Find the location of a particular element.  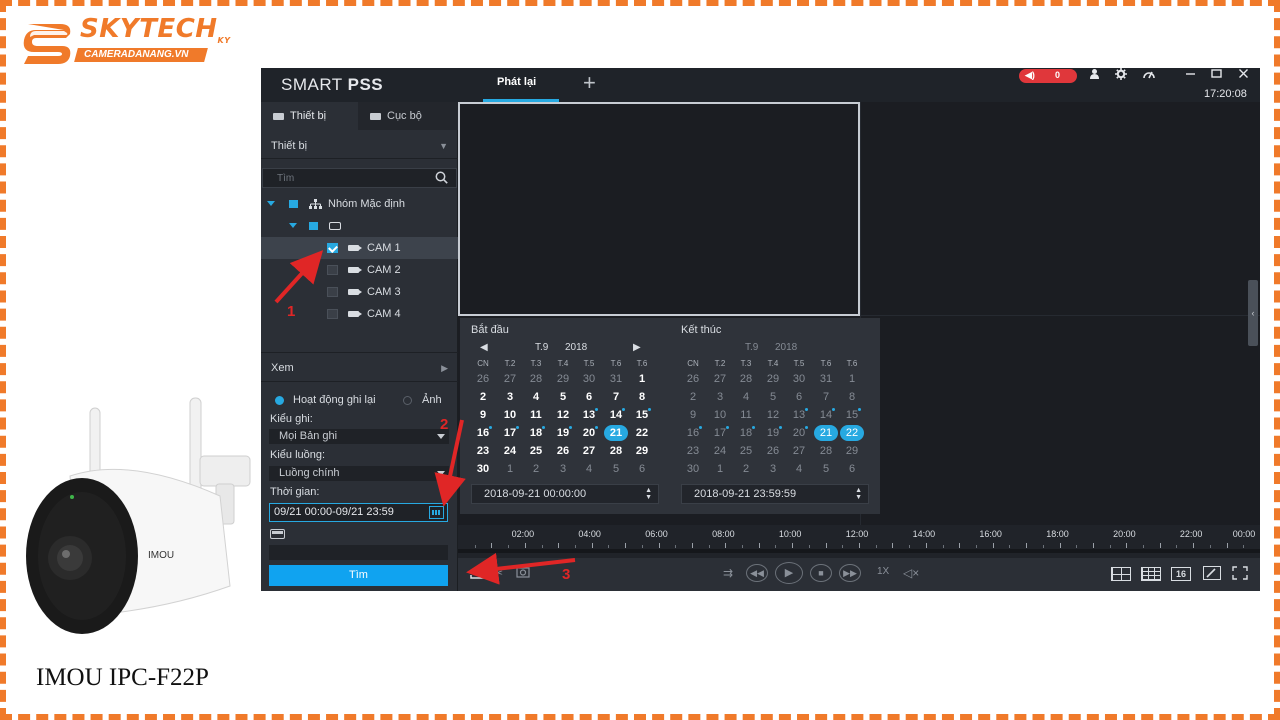

user-icon is located at coordinates (1094, 75).